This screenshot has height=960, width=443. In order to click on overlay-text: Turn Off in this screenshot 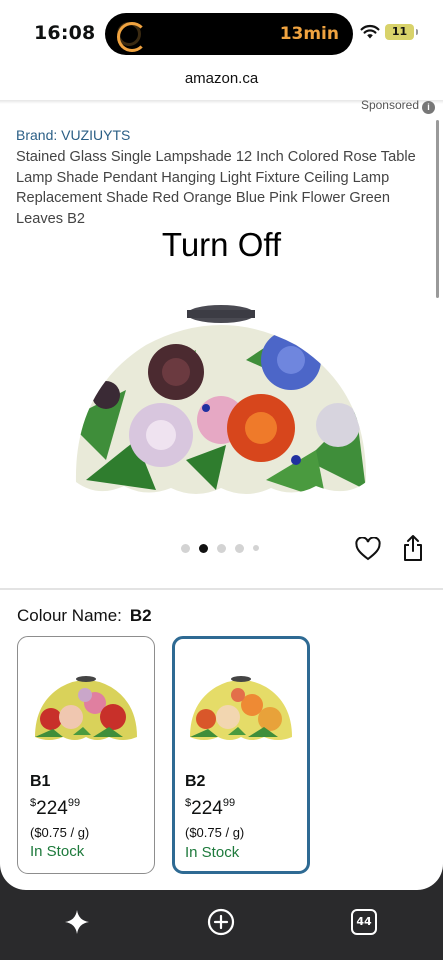, I will do `click(221, 244)`.